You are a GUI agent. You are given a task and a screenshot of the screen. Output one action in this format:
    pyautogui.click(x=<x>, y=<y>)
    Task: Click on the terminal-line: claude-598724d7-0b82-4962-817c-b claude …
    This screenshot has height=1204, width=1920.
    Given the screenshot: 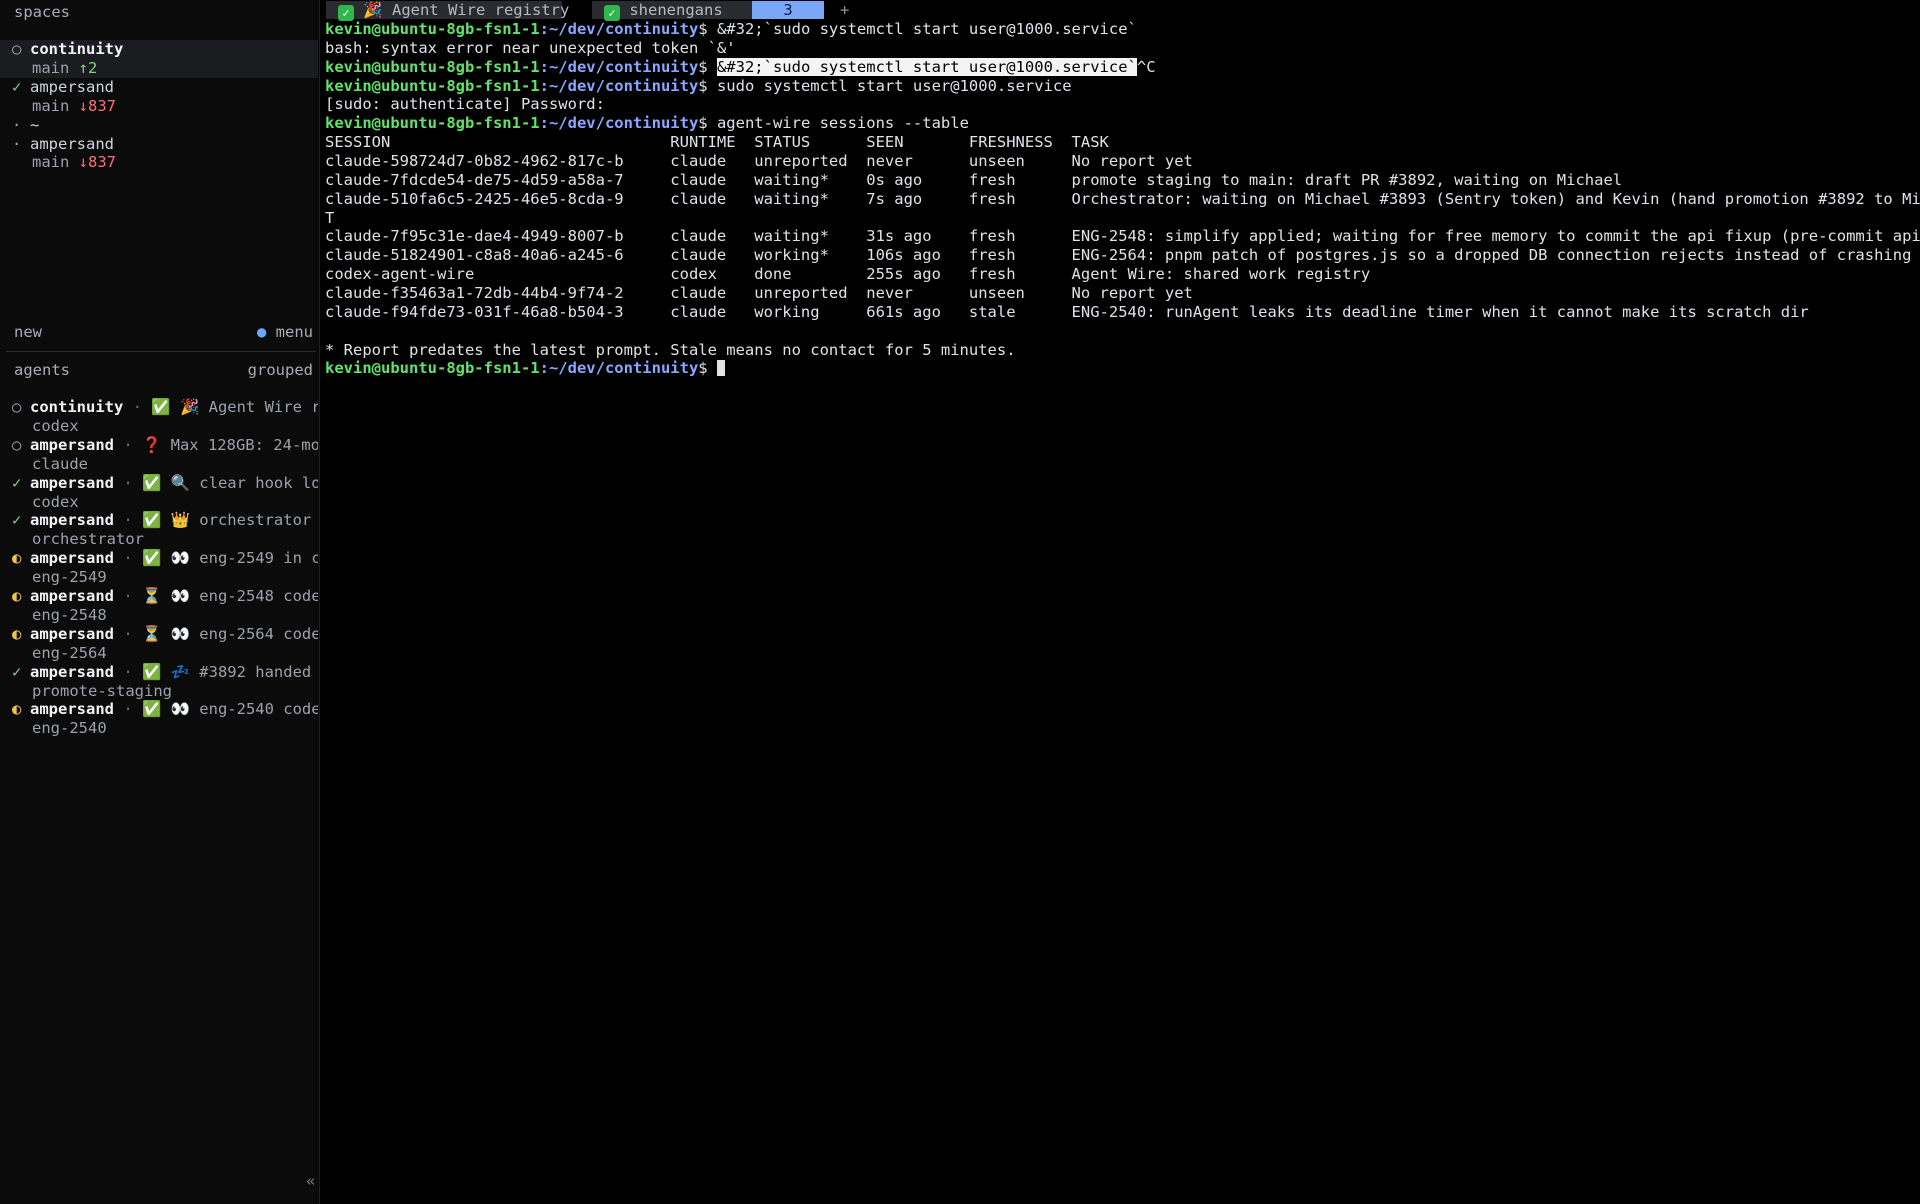 What is the action you would take?
    pyautogui.click(x=759, y=161)
    